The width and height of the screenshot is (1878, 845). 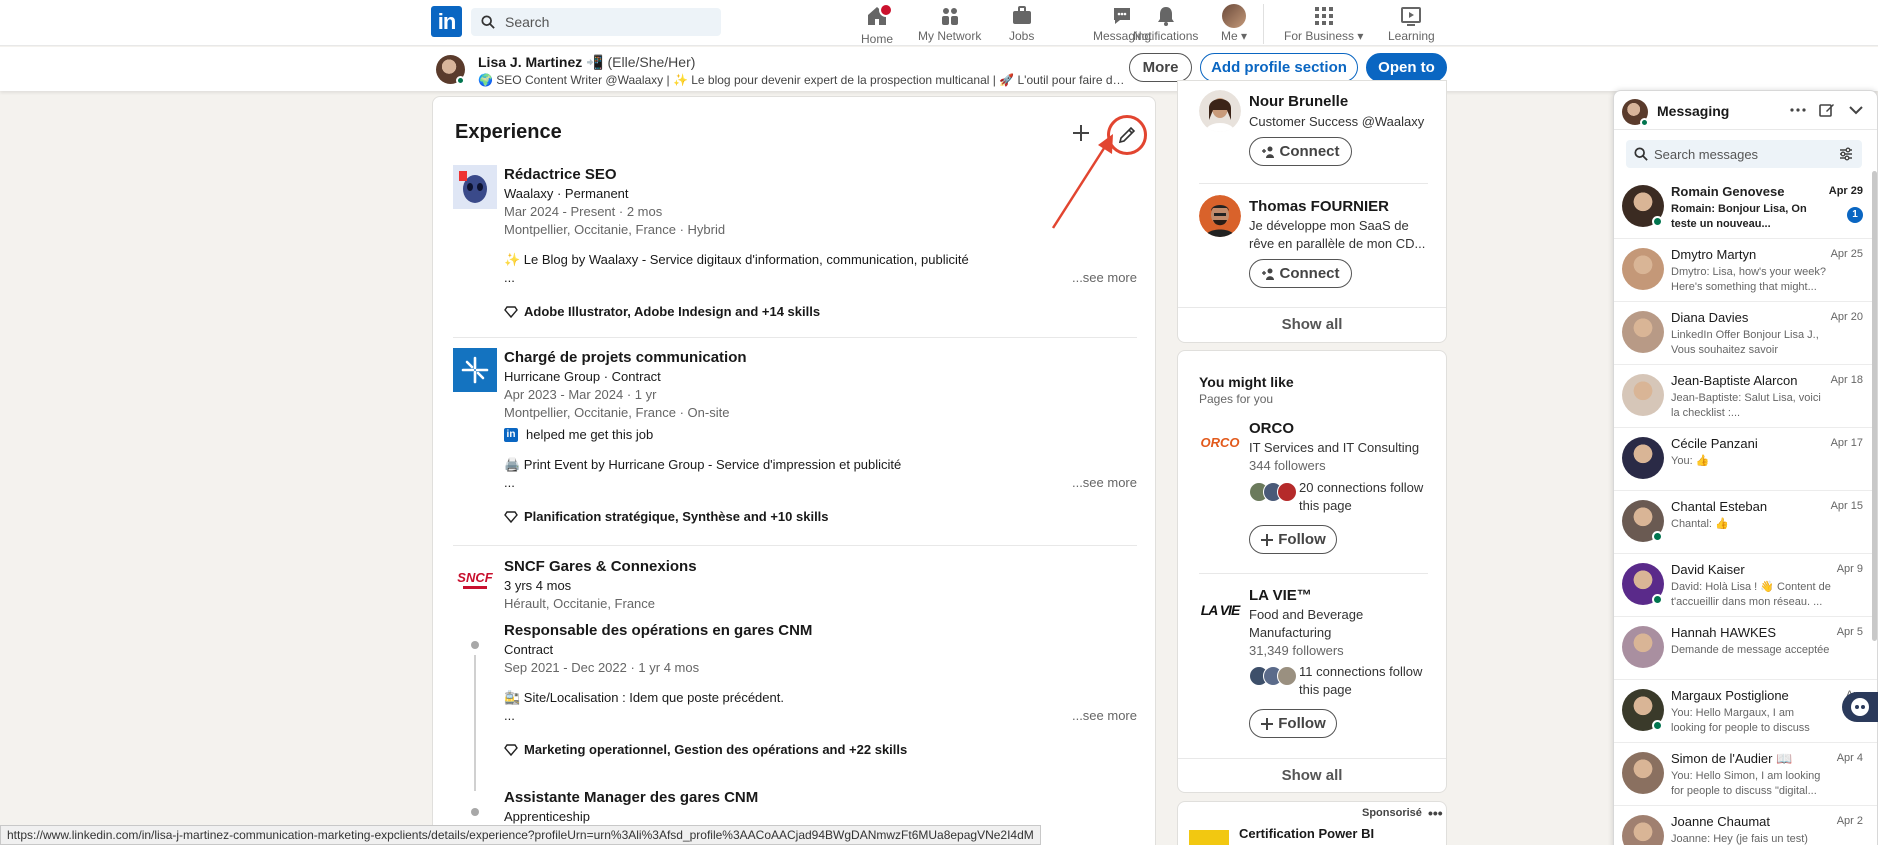 What do you see at coordinates (1280, 595) in the screenshot?
I see `page-name: LA VIE™` at bounding box center [1280, 595].